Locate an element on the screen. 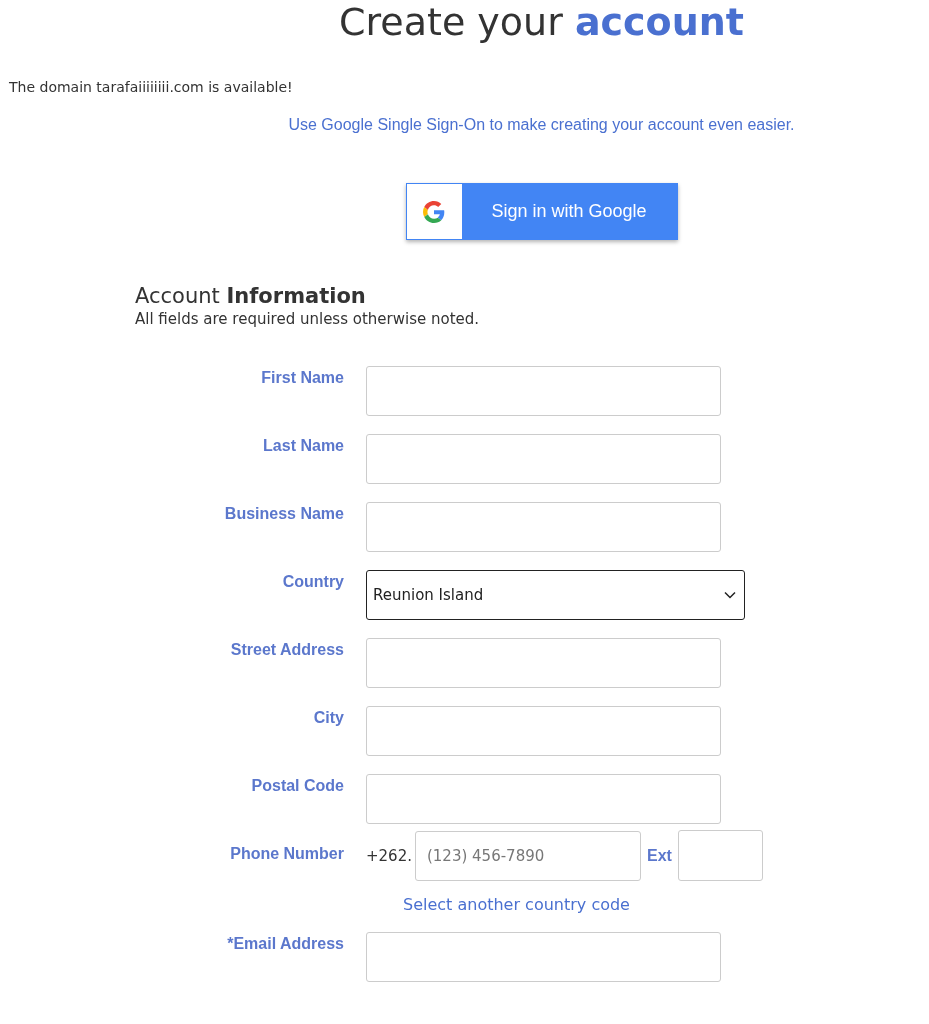 The image size is (929, 1024). field-label: First Name is located at coordinates (302, 378).